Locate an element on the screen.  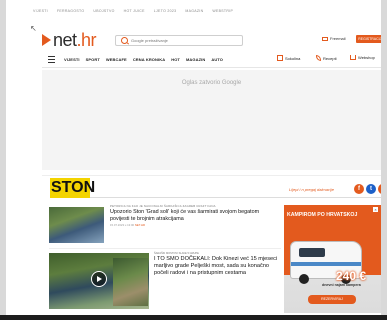
ad-closed-label: Oglas zatvorio Google is located at coordinates (211, 83).